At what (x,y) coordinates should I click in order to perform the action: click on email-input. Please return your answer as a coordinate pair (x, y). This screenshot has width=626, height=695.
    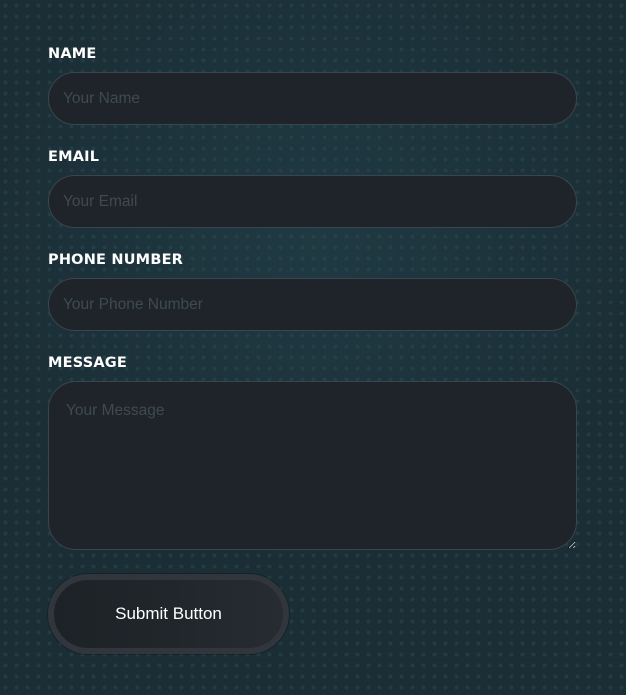
    Looking at the image, I should click on (312, 201).